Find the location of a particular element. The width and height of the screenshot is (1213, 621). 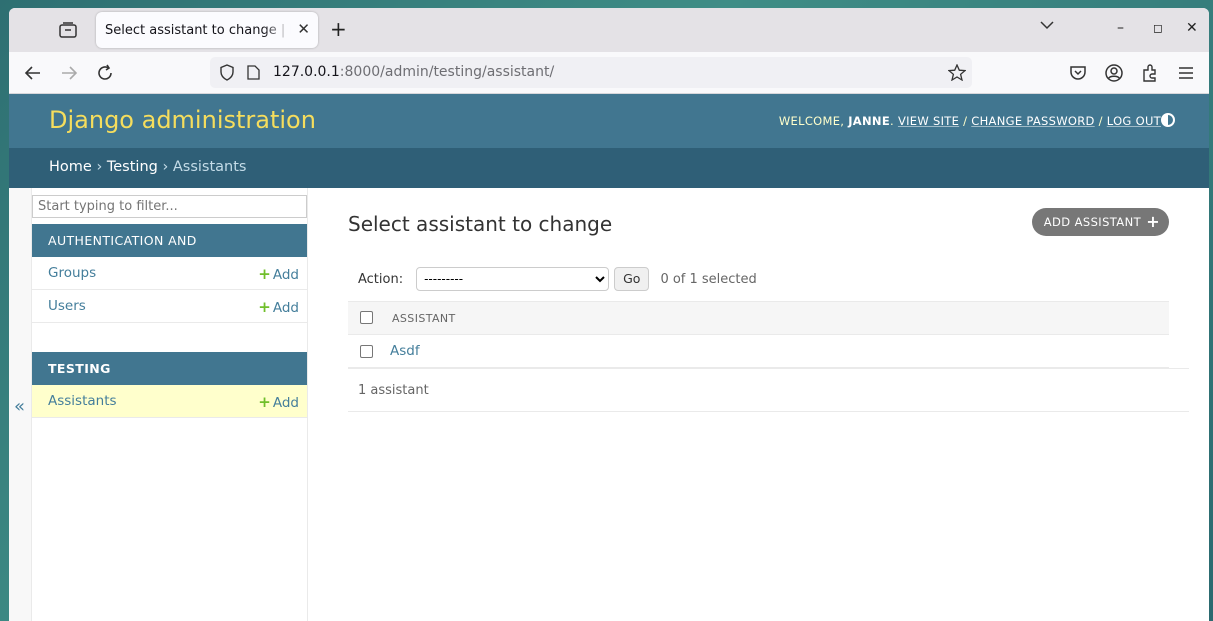

navigation-bar: 127.0.0.1:8000/admin/testing/assistant/ is located at coordinates (609, 73).